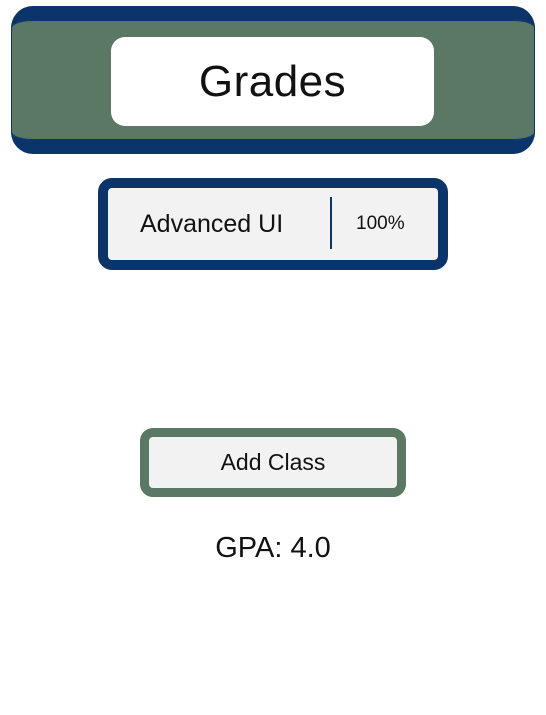 Image resolution: width=546 pixels, height=715 pixels. What do you see at coordinates (273, 548) in the screenshot?
I see `gpa-text: GPA: 4.0` at bounding box center [273, 548].